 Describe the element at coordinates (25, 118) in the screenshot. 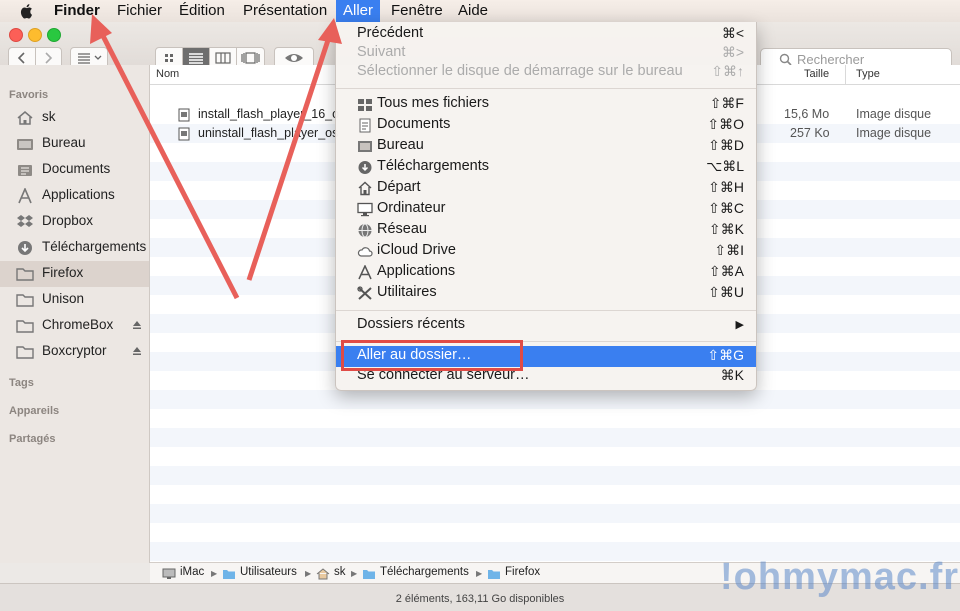

I see `home-icon` at that location.